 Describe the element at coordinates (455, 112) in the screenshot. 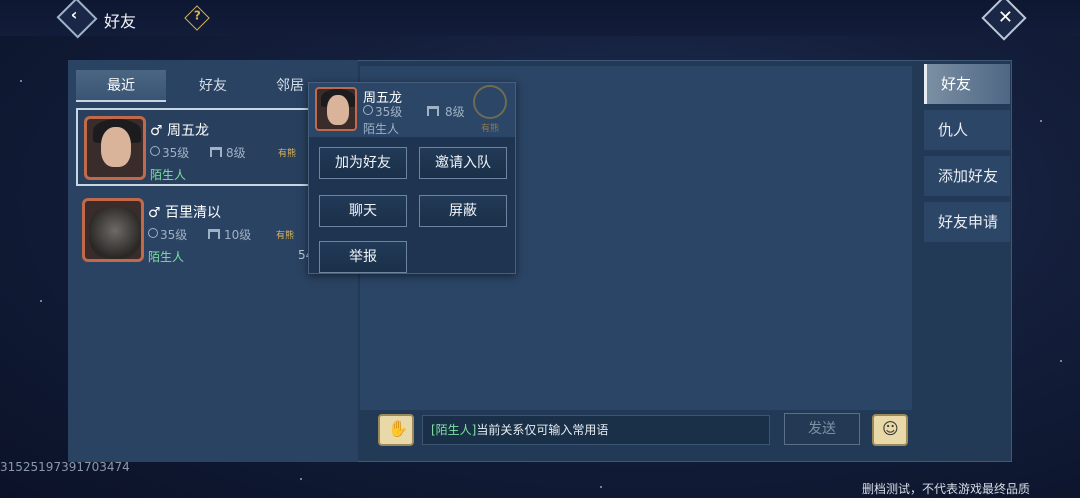

I see `popup-guild-level: 8级` at that location.